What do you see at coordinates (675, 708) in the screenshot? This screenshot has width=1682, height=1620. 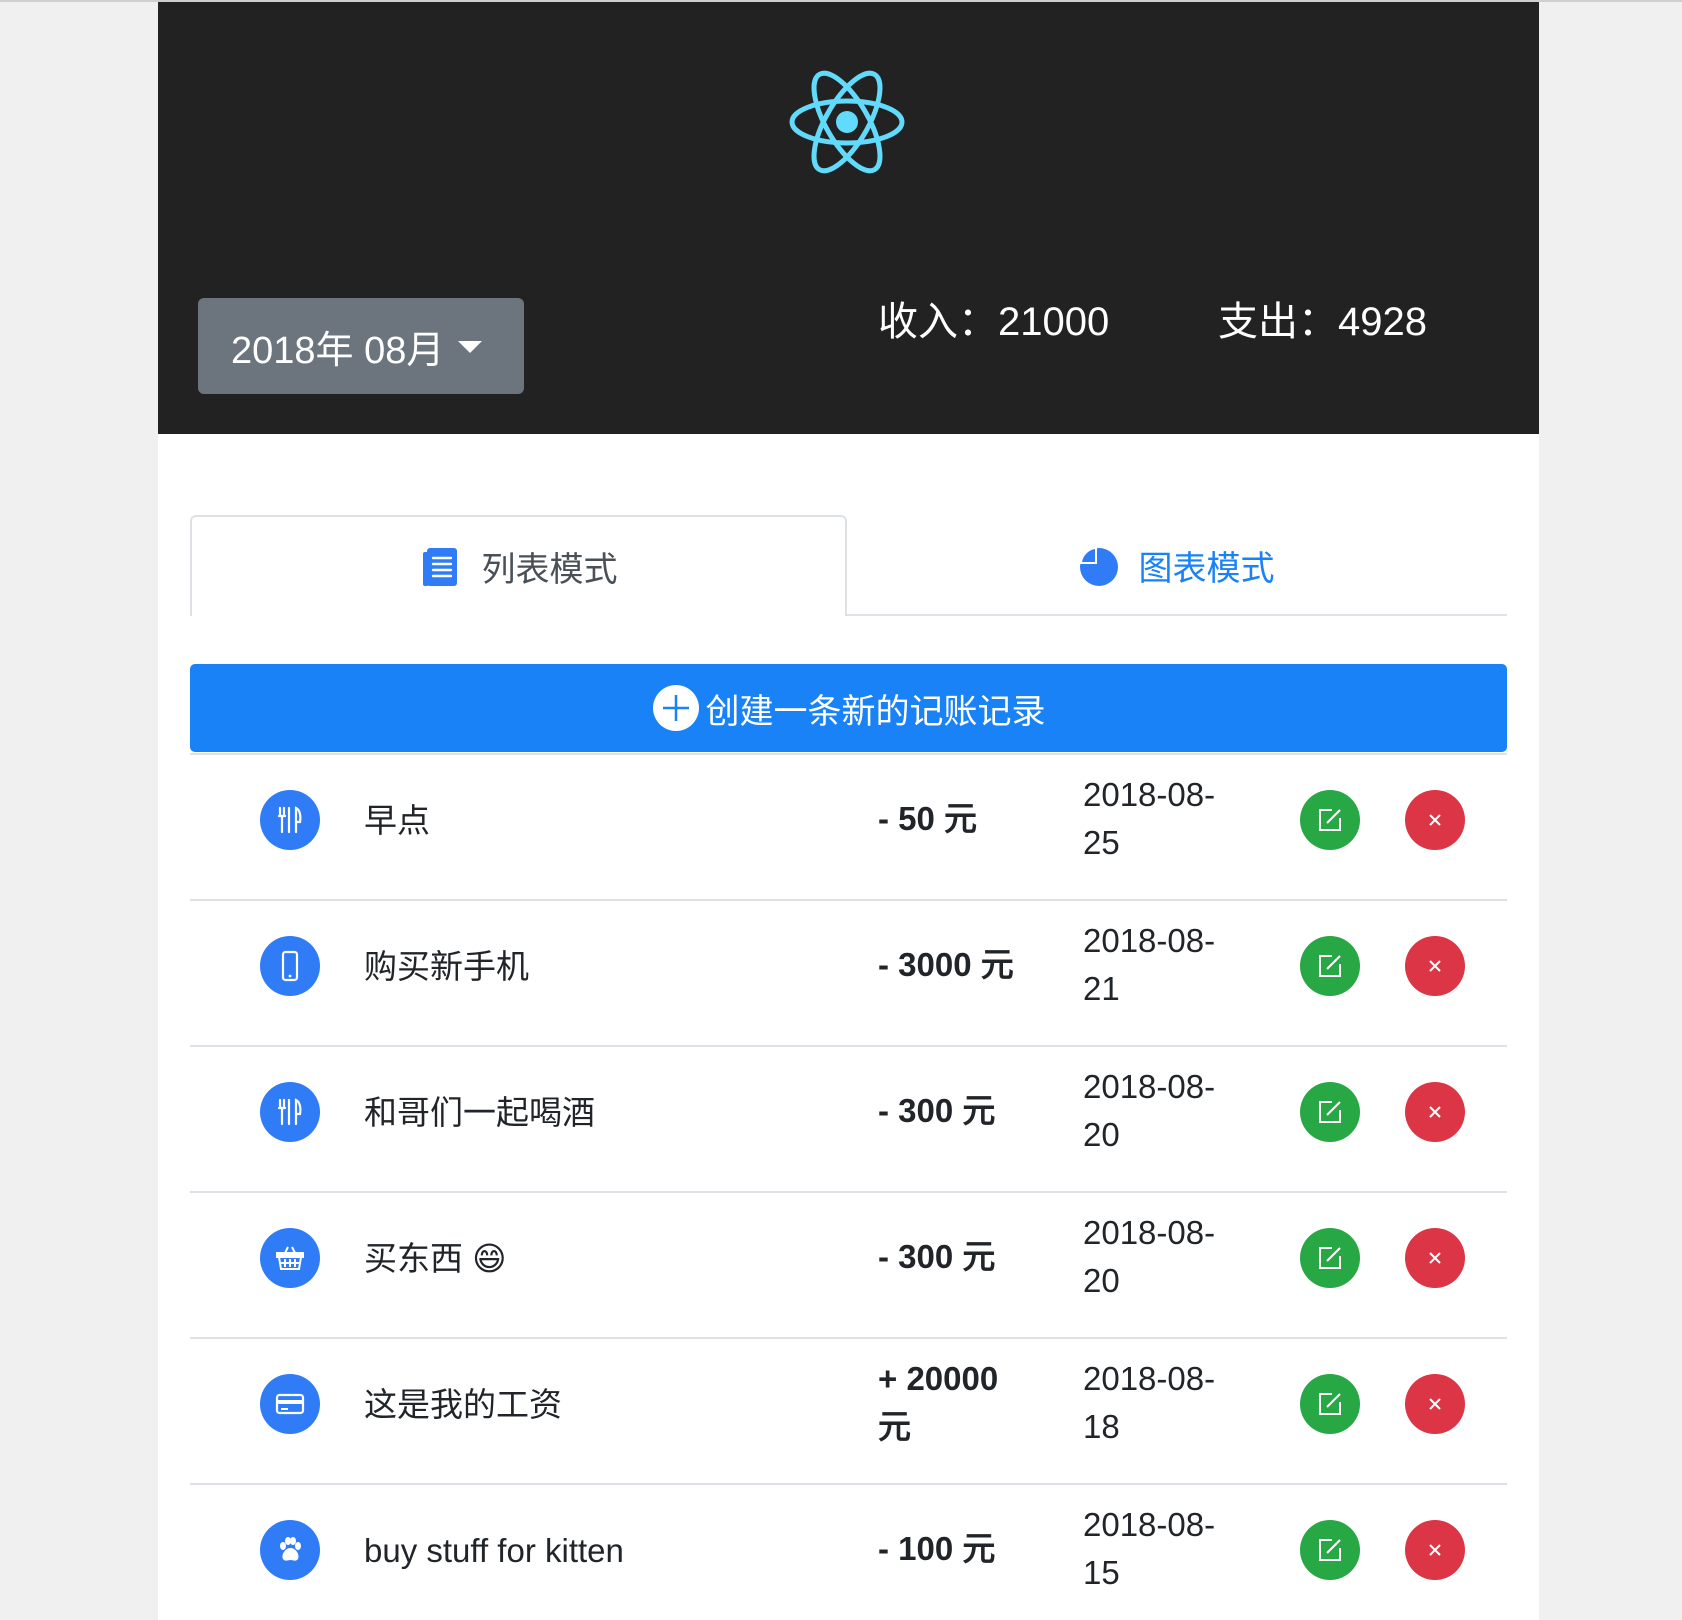 I see `plus-circle-icon` at bounding box center [675, 708].